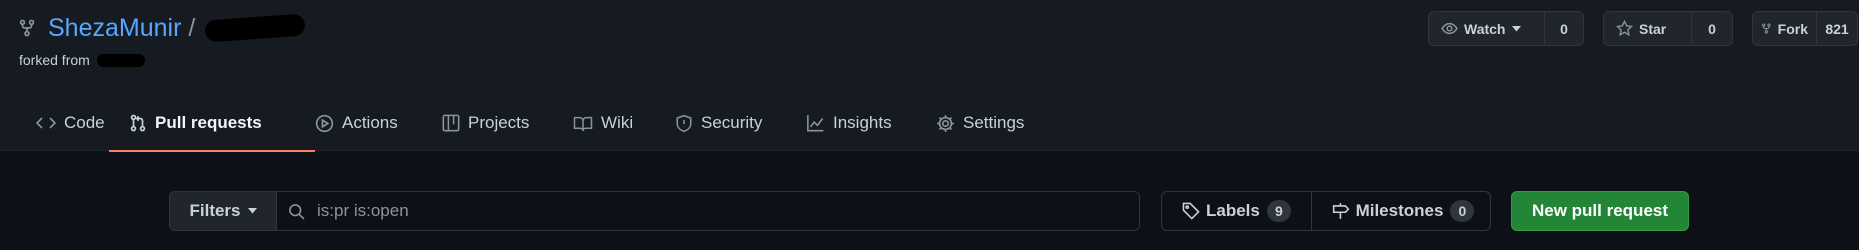 The height and width of the screenshot is (250, 1859). Describe the element at coordinates (370, 122) in the screenshot. I see `tab-actions-label: Actions` at that location.